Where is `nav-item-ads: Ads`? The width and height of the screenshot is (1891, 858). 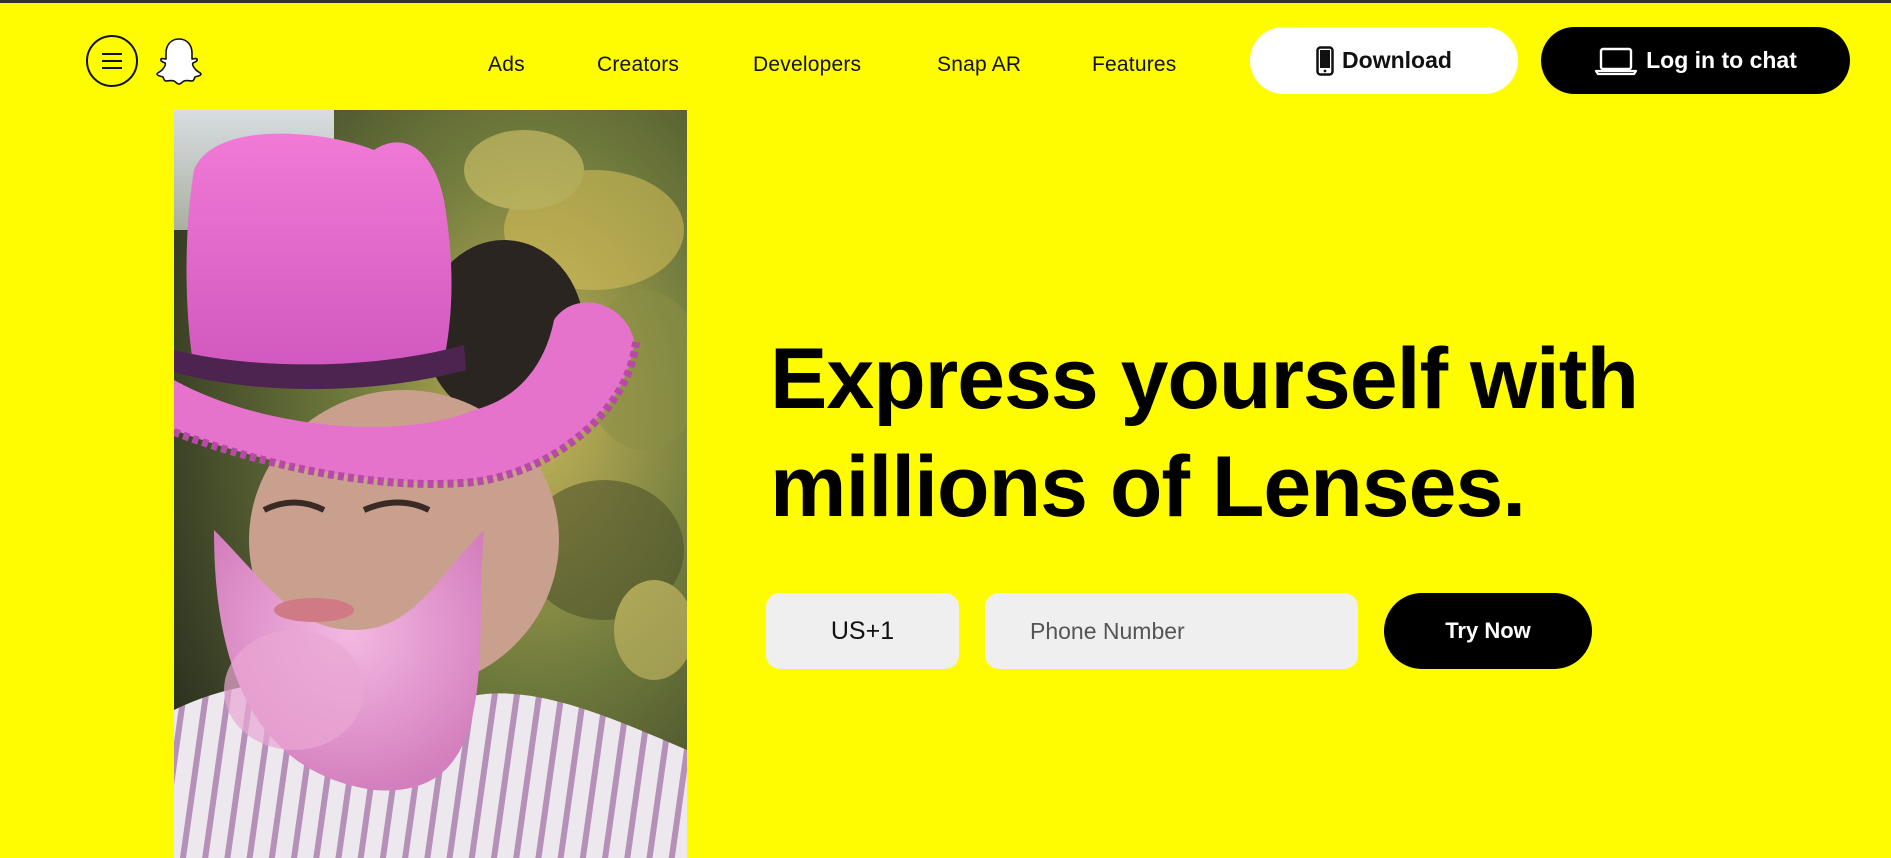 nav-item-ads: Ads is located at coordinates (506, 65).